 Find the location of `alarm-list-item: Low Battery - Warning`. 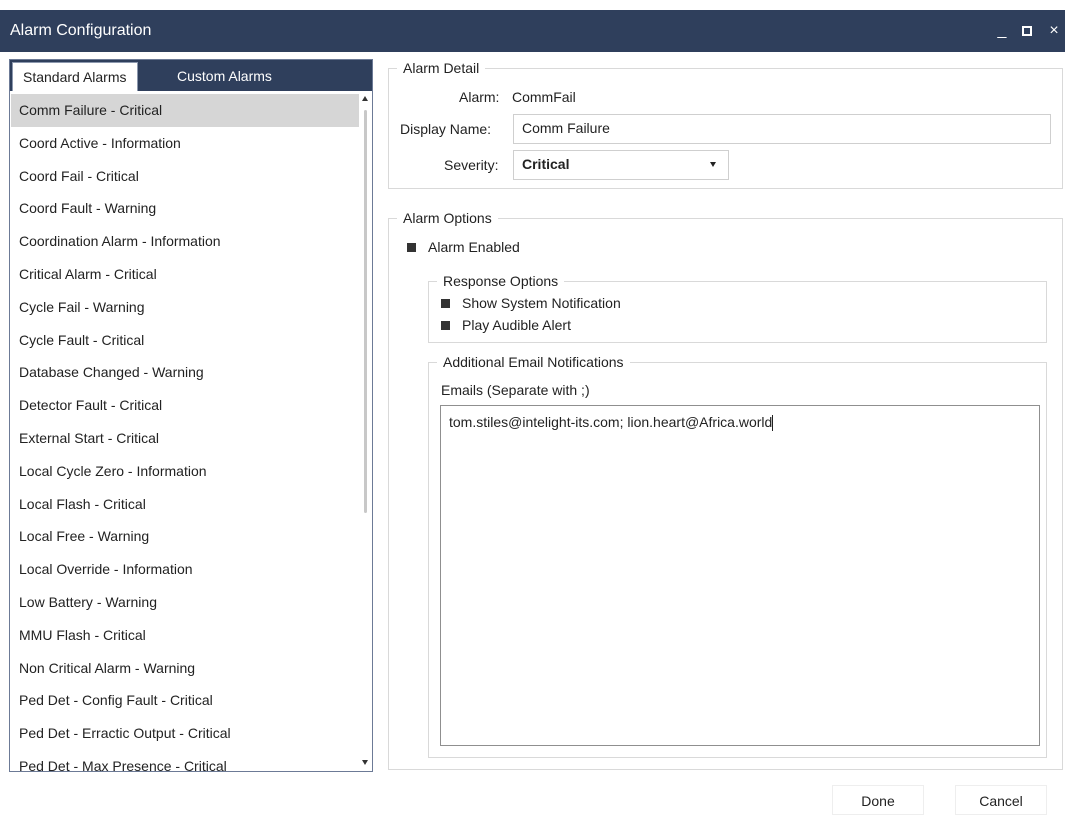

alarm-list-item: Low Battery - Warning is located at coordinates (185, 602).